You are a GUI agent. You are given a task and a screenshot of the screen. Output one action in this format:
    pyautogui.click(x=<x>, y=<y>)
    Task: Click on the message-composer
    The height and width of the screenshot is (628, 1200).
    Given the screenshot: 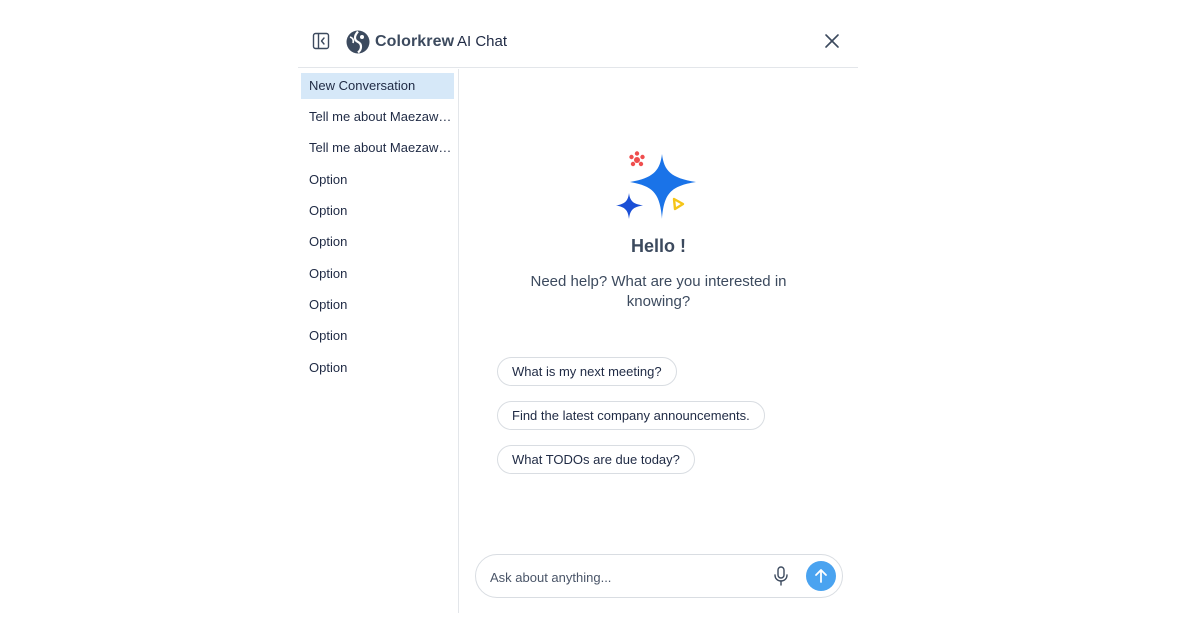 What is the action you would take?
    pyautogui.click(x=659, y=576)
    